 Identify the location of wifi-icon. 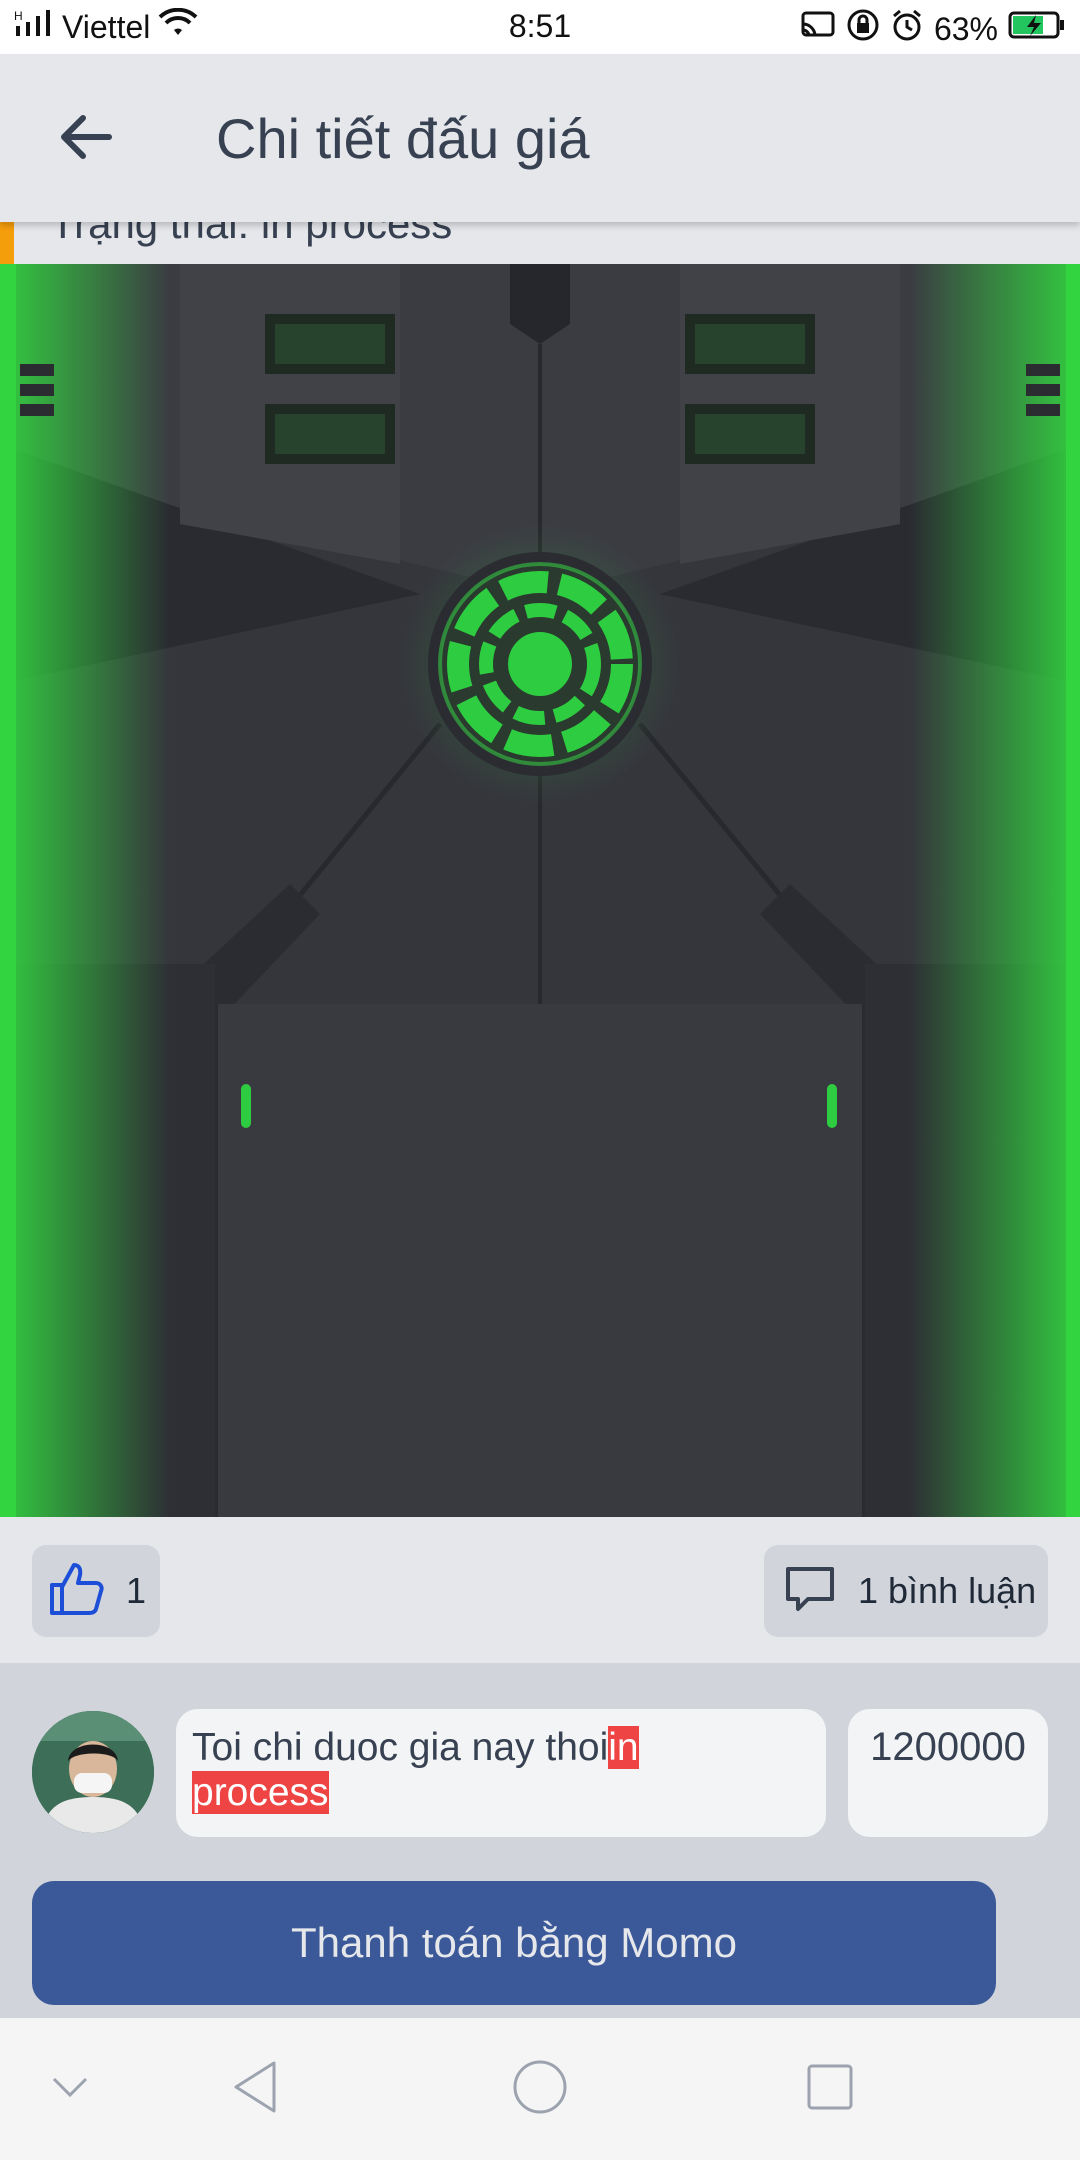
(178, 26).